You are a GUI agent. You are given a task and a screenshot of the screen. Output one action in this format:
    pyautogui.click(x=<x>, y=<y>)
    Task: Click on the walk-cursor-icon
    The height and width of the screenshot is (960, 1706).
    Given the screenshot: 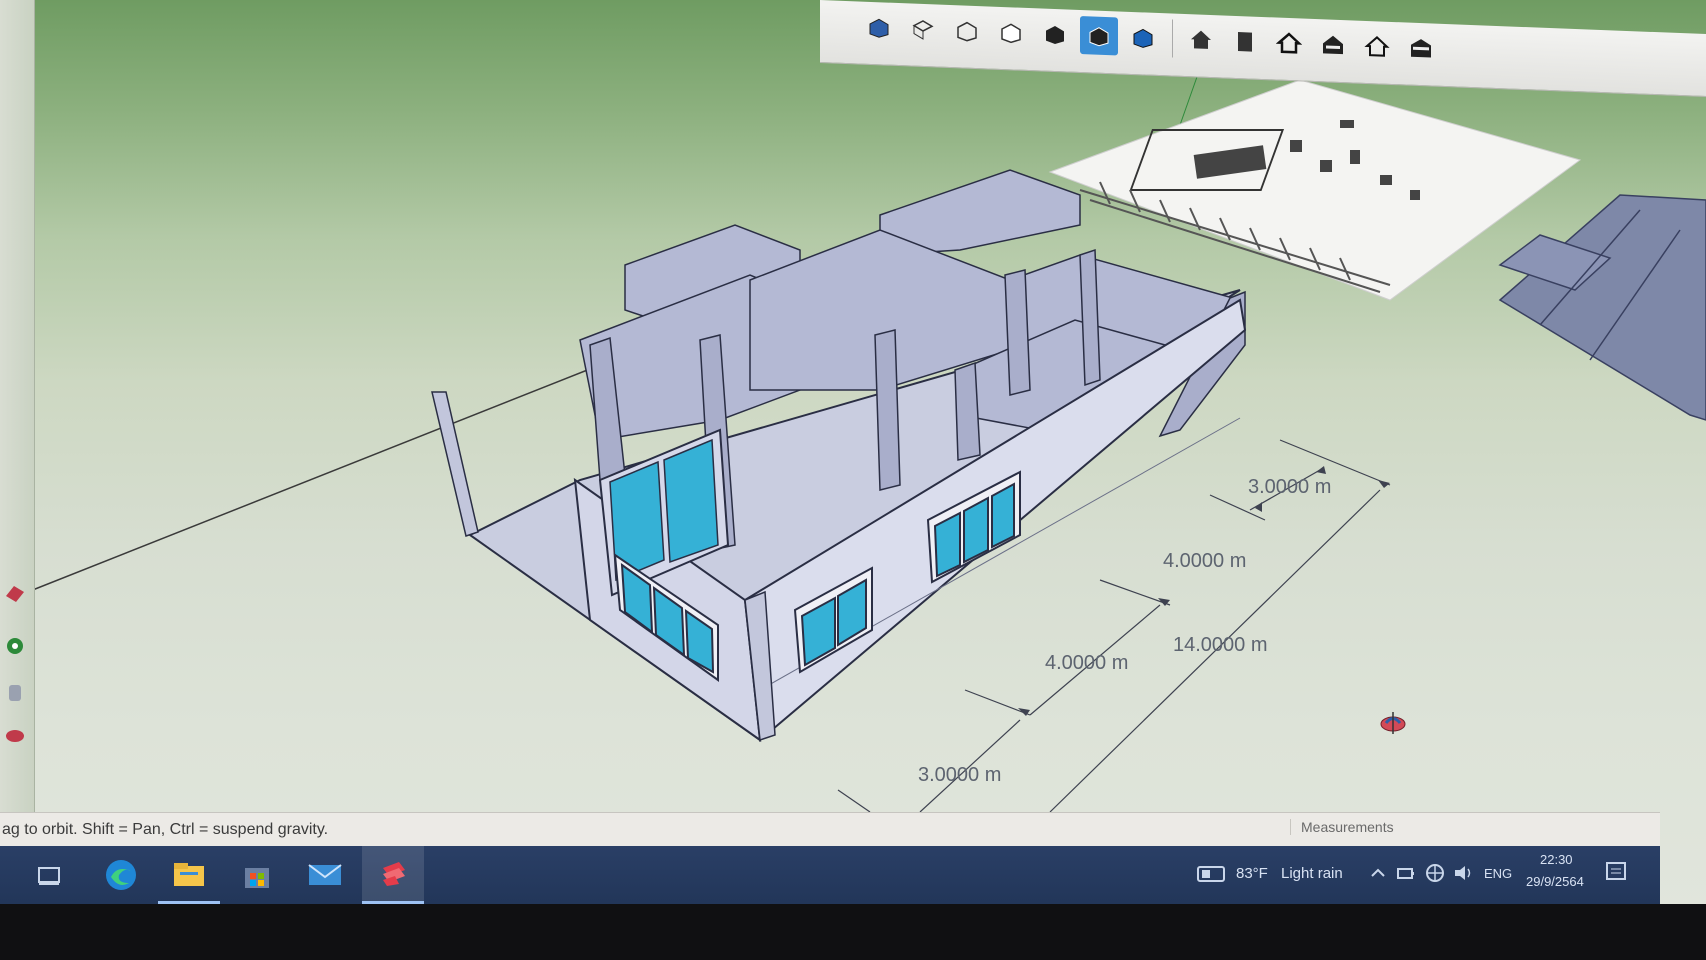 What is the action you would take?
    pyautogui.click(x=1393, y=723)
    